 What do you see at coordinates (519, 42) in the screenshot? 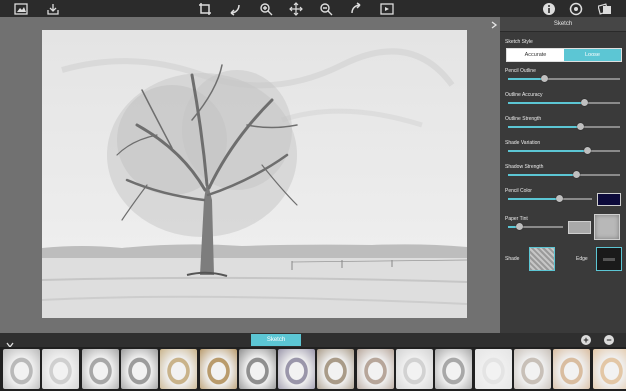
I see `sketch-style-label: Sketch Style` at bounding box center [519, 42].